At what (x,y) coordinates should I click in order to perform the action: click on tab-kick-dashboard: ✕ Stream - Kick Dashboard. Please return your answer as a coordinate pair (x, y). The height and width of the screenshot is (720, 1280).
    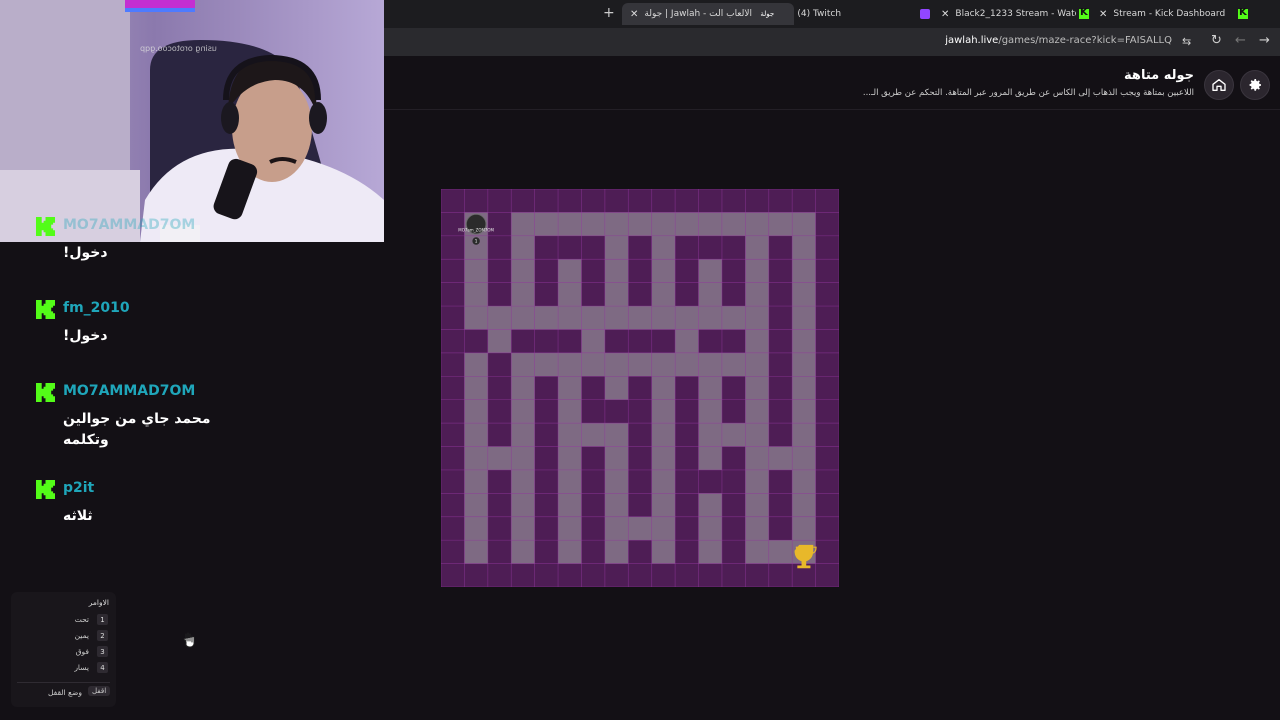
    Looking at the image, I should click on (1174, 14).